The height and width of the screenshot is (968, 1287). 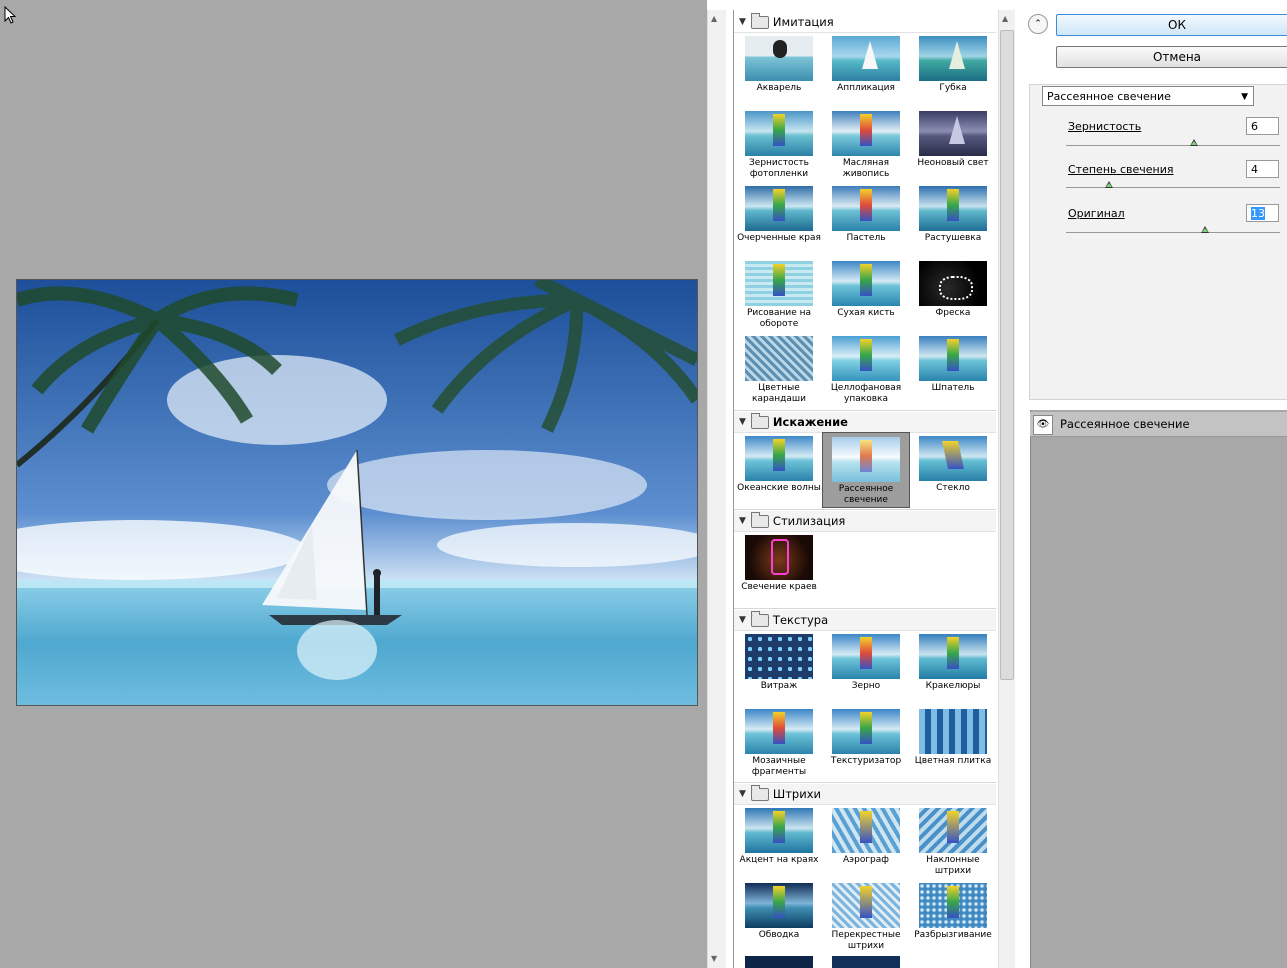 What do you see at coordinates (865, 620) in the screenshot?
I see `category-texture: ▼ Текстура` at bounding box center [865, 620].